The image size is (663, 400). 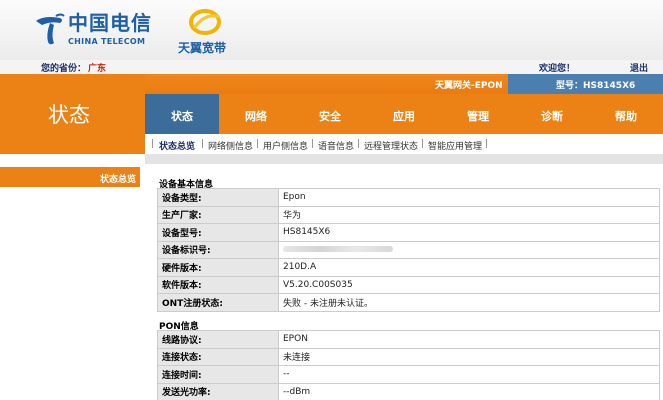 I want to click on content-top-band, so click(x=404, y=159).